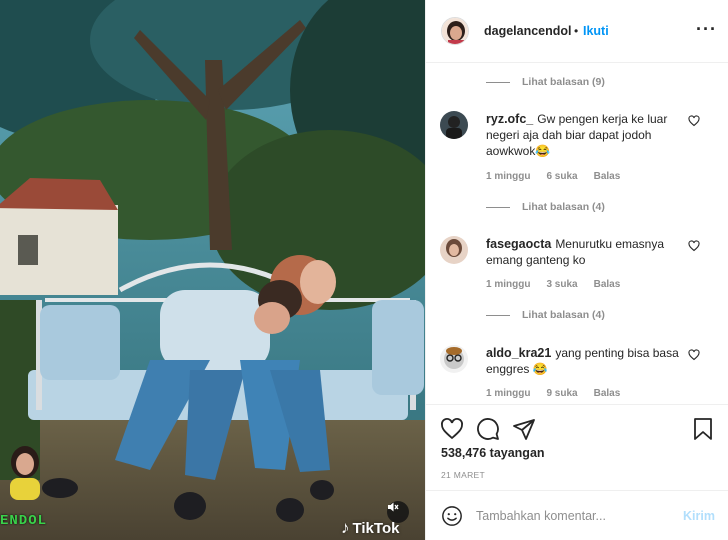 The width and height of the screenshot is (728, 540). I want to click on emoji-icon, so click(452, 516).